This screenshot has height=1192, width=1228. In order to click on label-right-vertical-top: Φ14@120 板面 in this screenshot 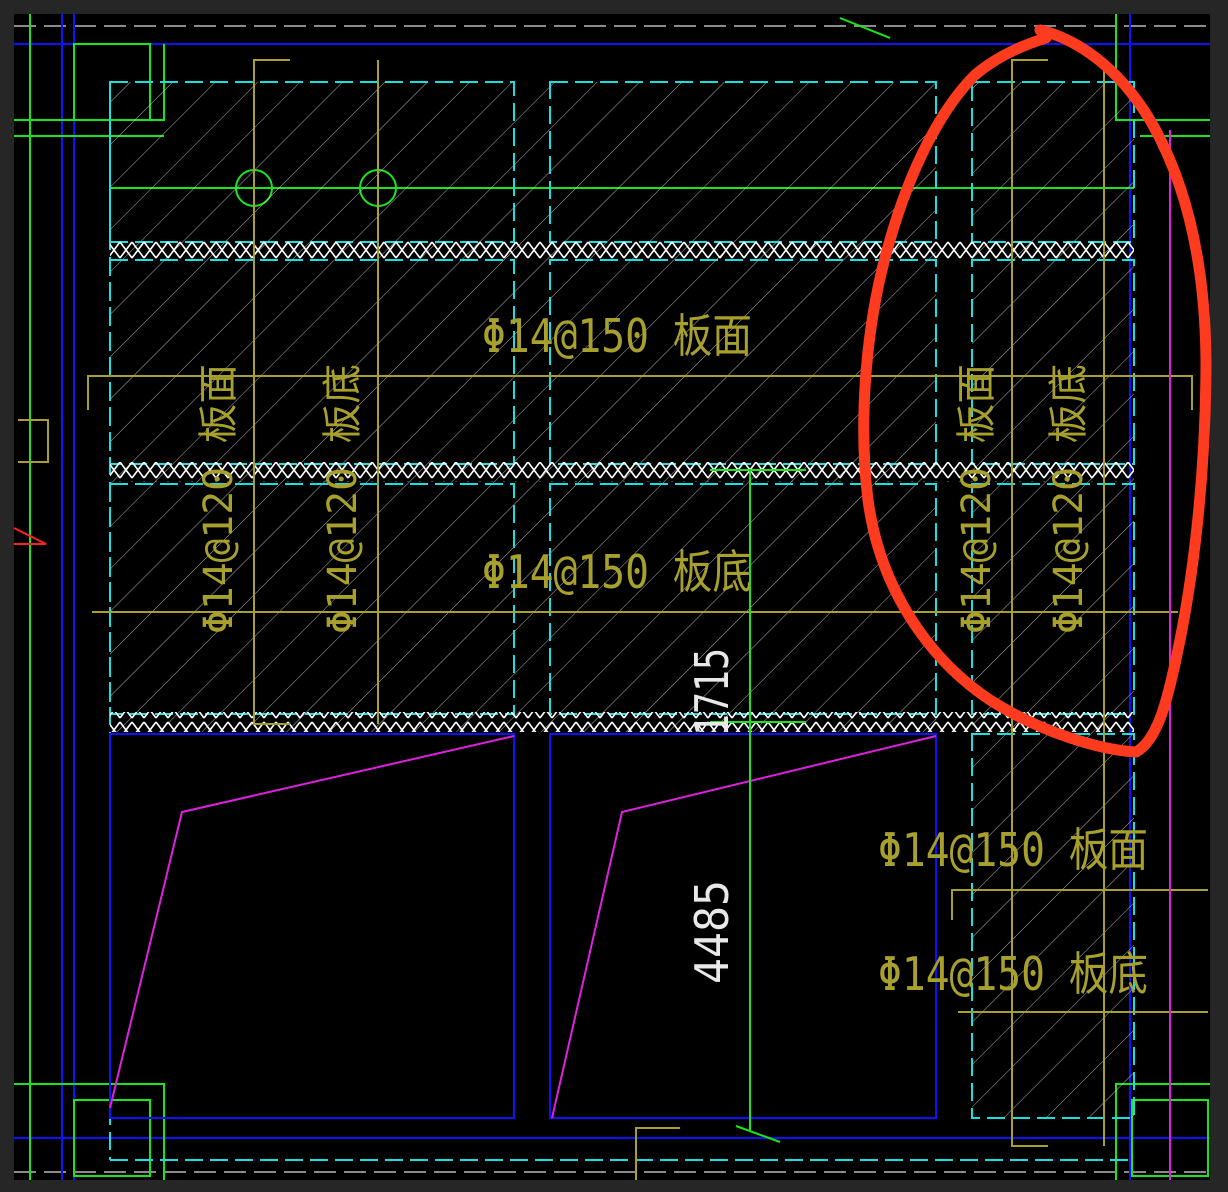, I will do `click(977, 499)`.